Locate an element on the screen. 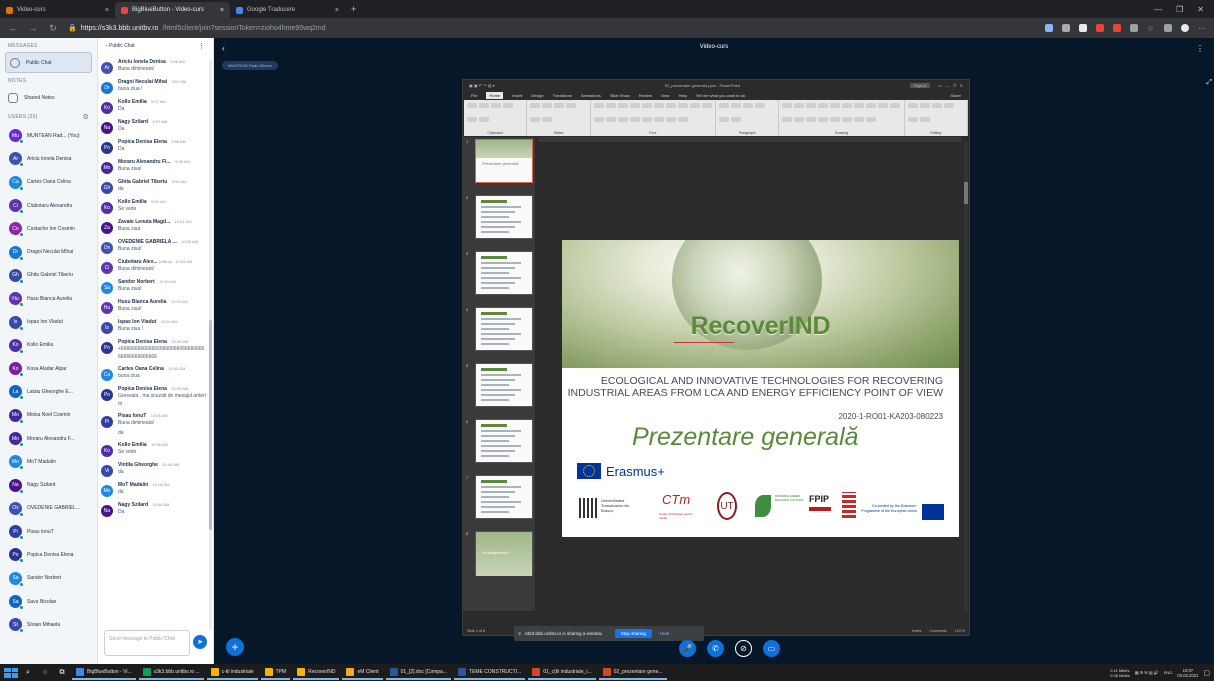  user-list-item: Ca Cartes Oana Celina is located at coordinates (48, 182).